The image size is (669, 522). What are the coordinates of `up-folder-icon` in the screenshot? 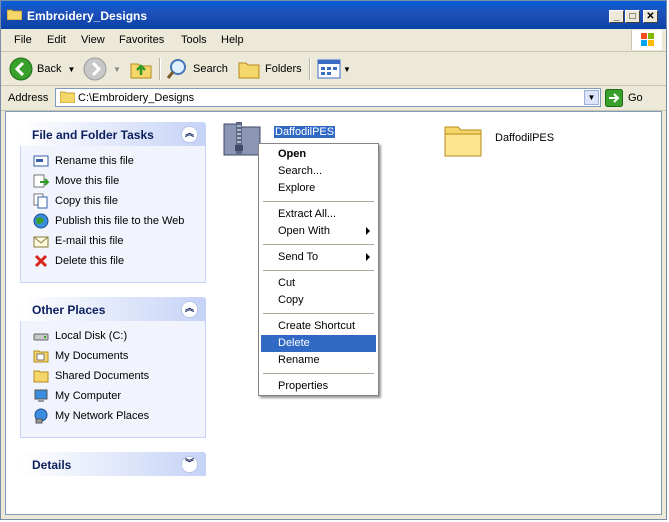 It's located at (141, 71).